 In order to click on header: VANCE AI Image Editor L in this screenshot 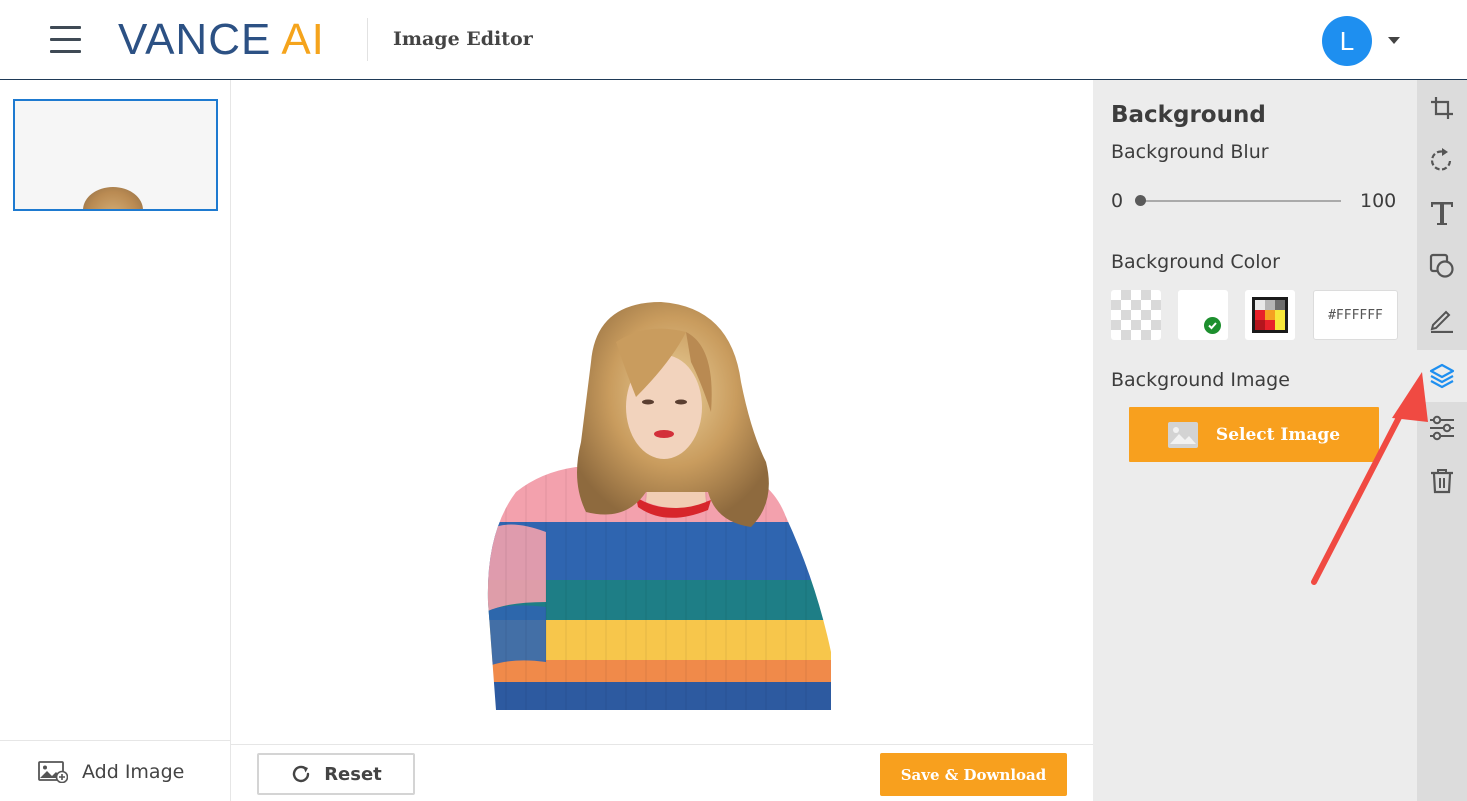, I will do `click(733, 40)`.